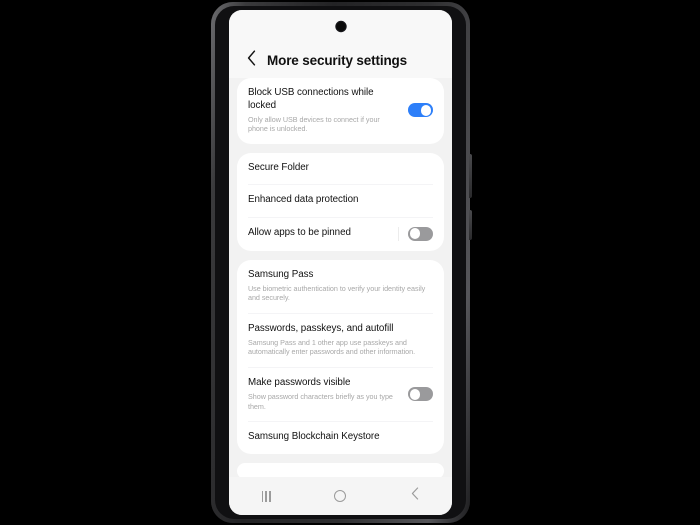 The image size is (700, 525). What do you see at coordinates (321, 328) in the screenshot?
I see `row-title: Passwords, passkeys, and autofill` at bounding box center [321, 328].